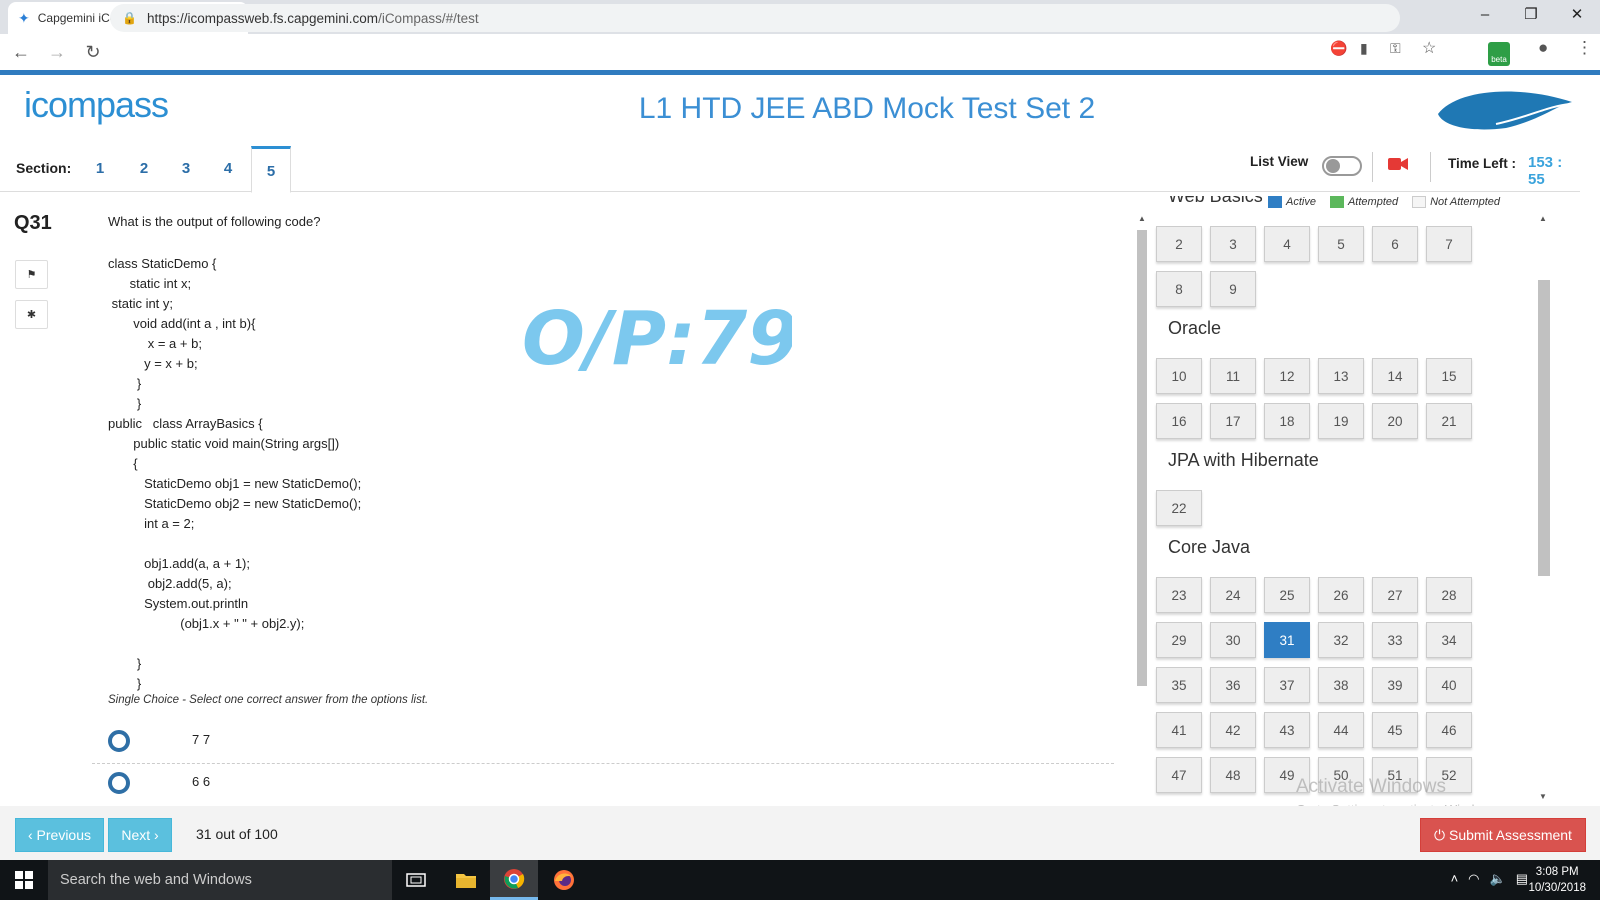  What do you see at coordinates (1499, 54) in the screenshot?
I see `beta-extension-icon: beta` at bounding box center [1499, 54].